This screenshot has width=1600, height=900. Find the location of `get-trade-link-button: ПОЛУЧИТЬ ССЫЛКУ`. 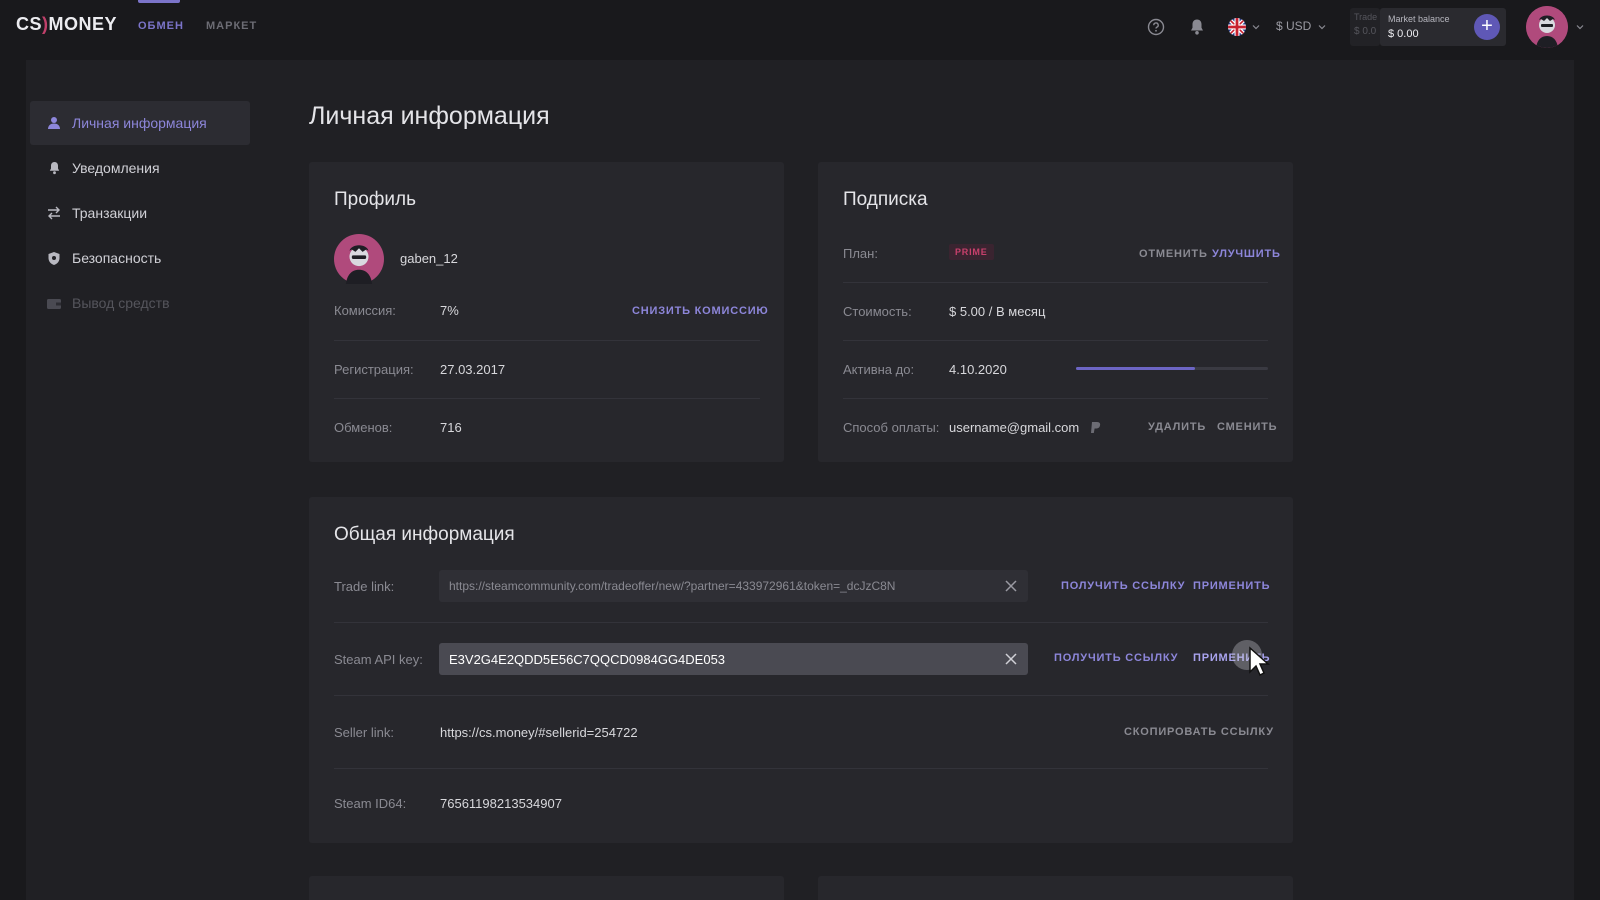

get-trade-link-button: ПОЛУЧИТЬ ССЫЛКУ is located at coordinates (1123, 586).